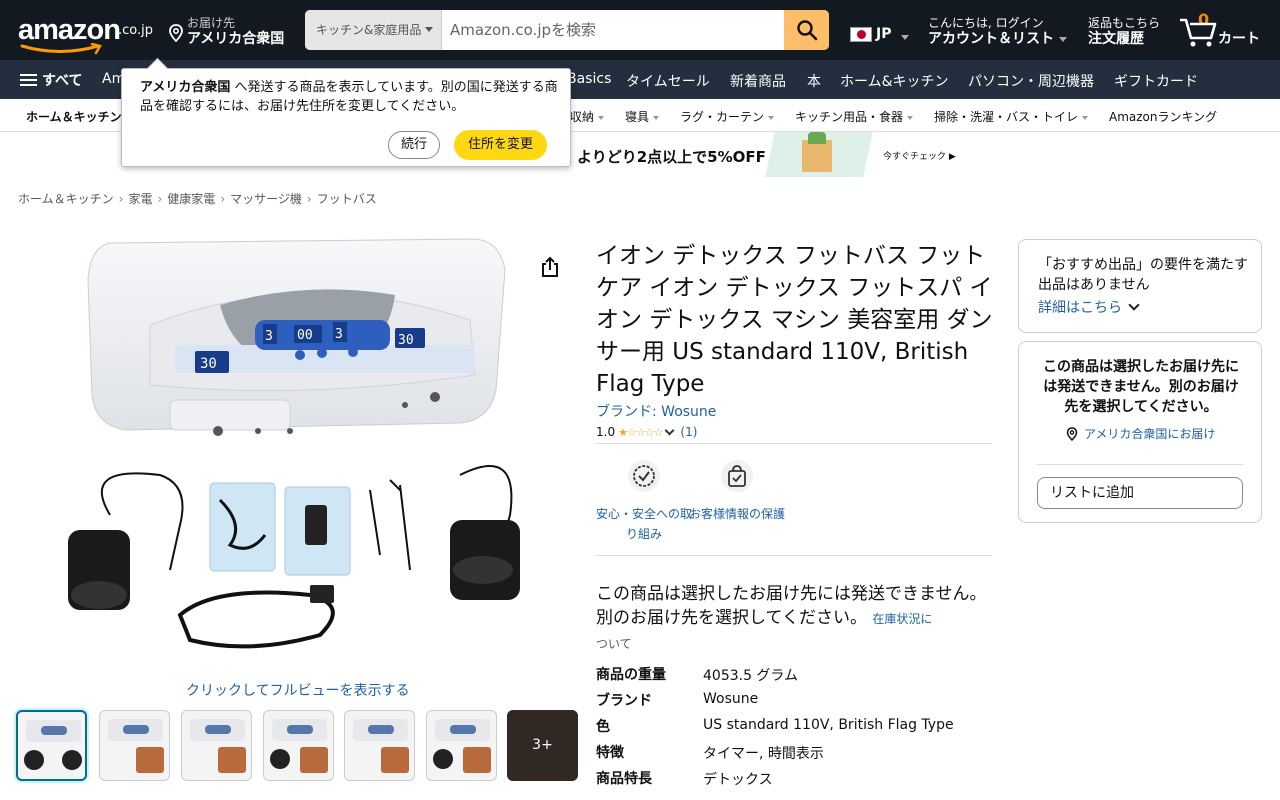 The height and width of the screenshot is (800, 1280). Describe the element at coordinates (66, 199) in the screenshot. I see `breadcrumb-item: ホーム＆キッチン` at that location.